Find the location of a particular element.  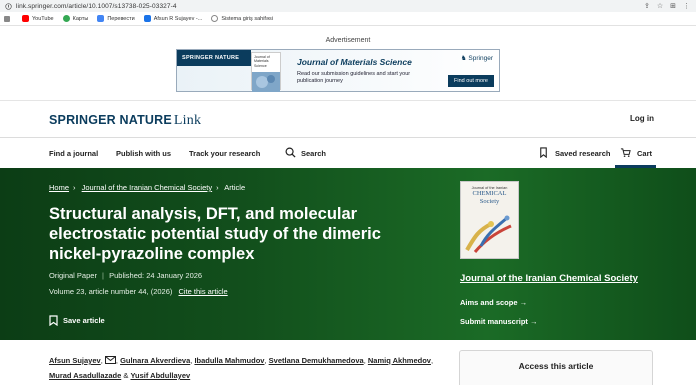

site-header: SPRINGER NATURE Link Log in is located at coordinates (348, 119).